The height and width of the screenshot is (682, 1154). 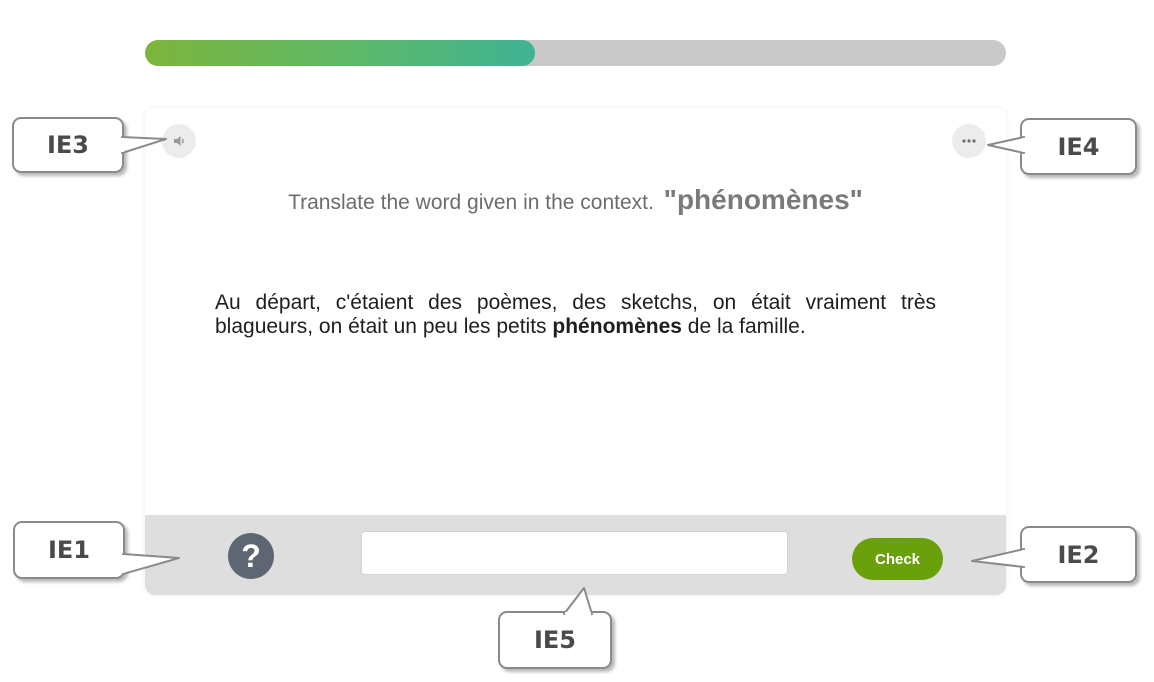 What do you see at coordinates (1007, 145) in the screenshot?
I see `callout-ie4-pointer` at bounding box center [1007, 145].